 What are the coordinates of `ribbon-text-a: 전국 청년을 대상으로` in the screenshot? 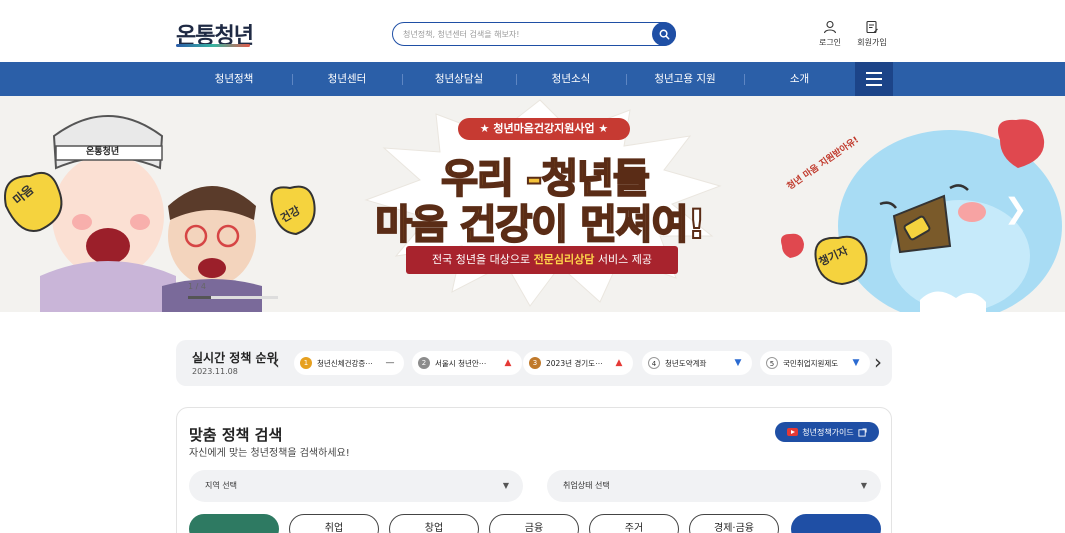 It's located at (483, 259).